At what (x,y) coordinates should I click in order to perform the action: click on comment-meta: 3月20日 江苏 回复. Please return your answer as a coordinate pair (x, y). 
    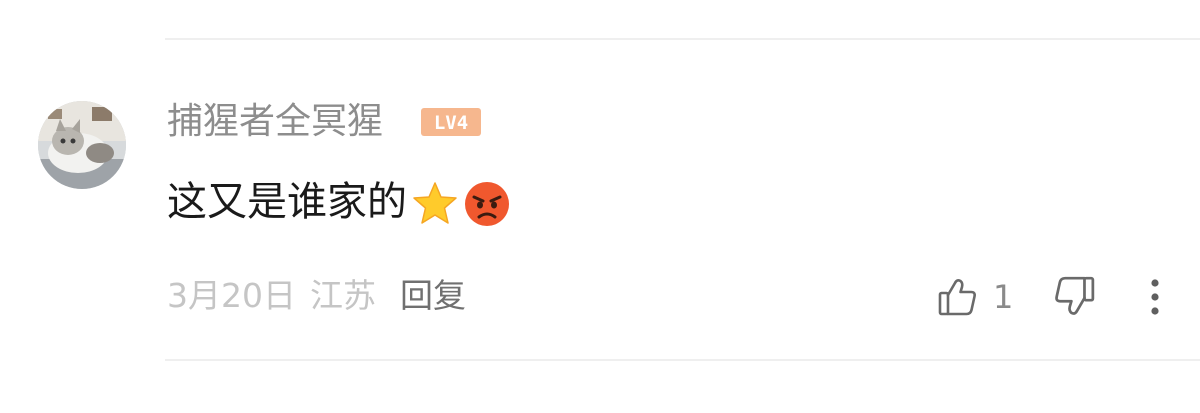
    Looking at the image, I should click on (316, 296).